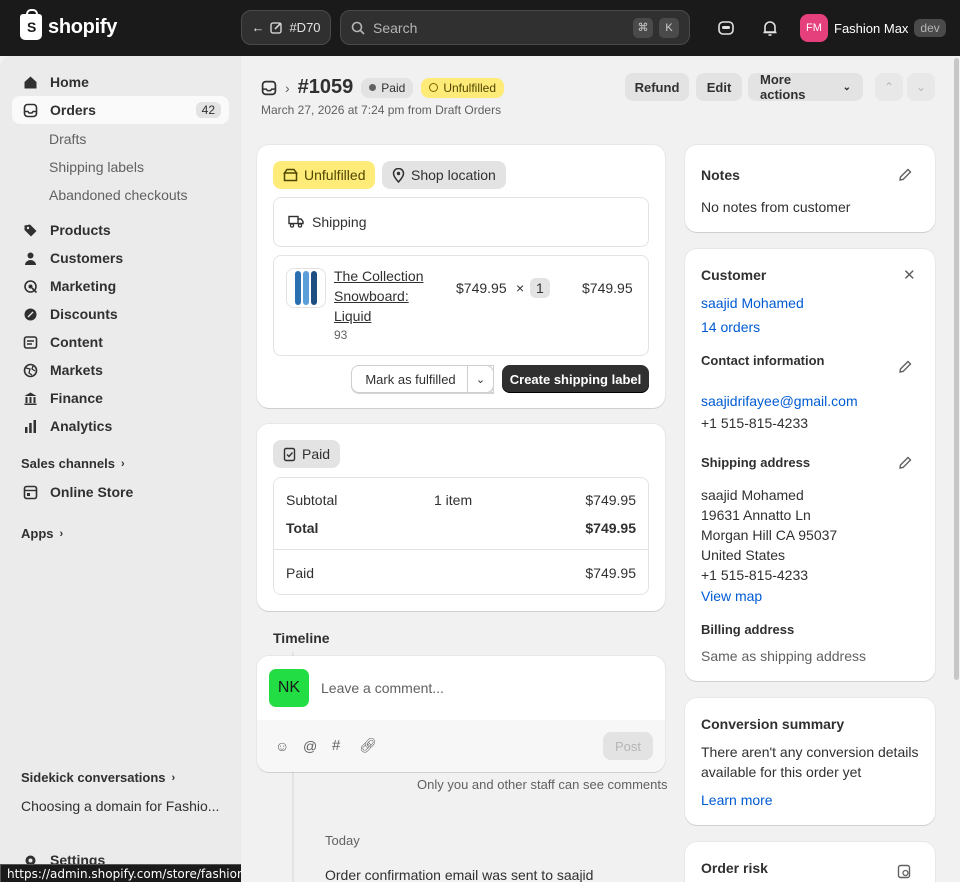 This screenshot has width=960, height=882. What do you see at coordinates (776, 207) in the screenshot?
I see `notes-text: No notes from customer` at bounding box center [776, 207].